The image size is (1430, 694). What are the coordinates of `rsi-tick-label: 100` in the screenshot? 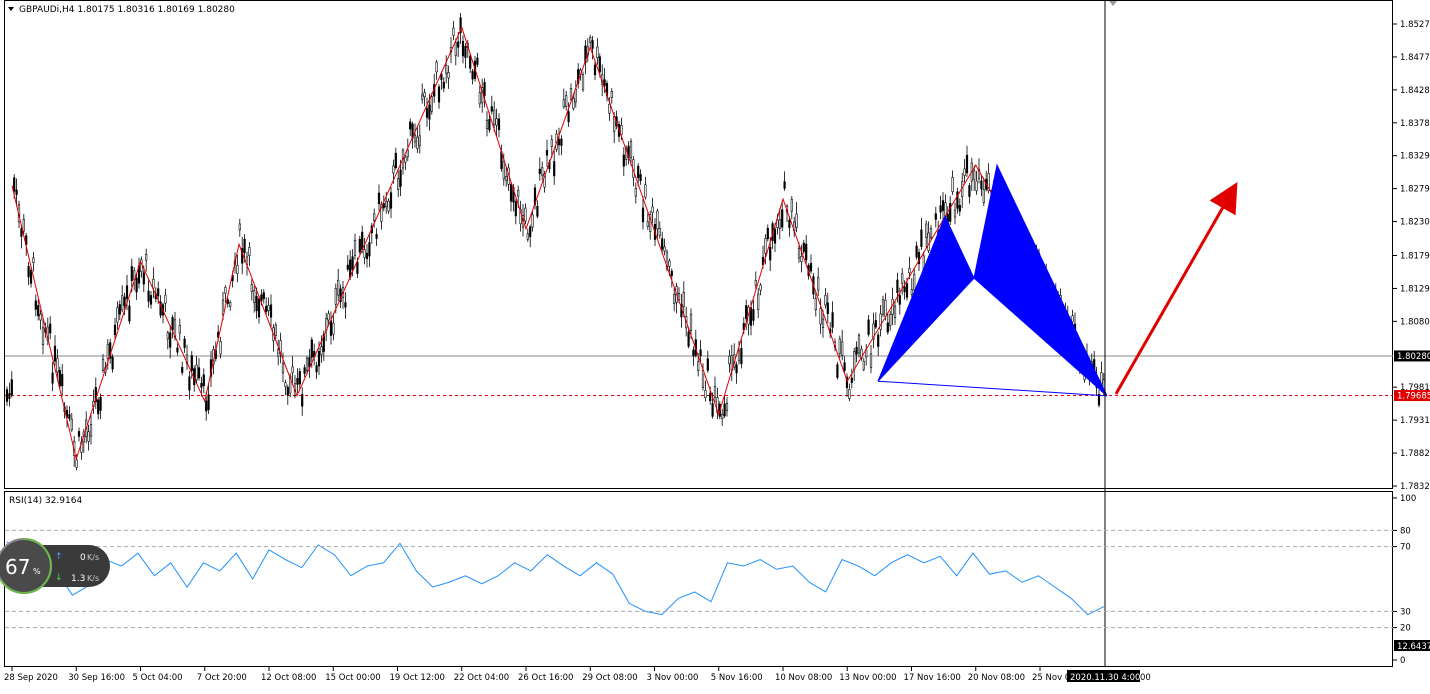 It's located at (1408, 499).